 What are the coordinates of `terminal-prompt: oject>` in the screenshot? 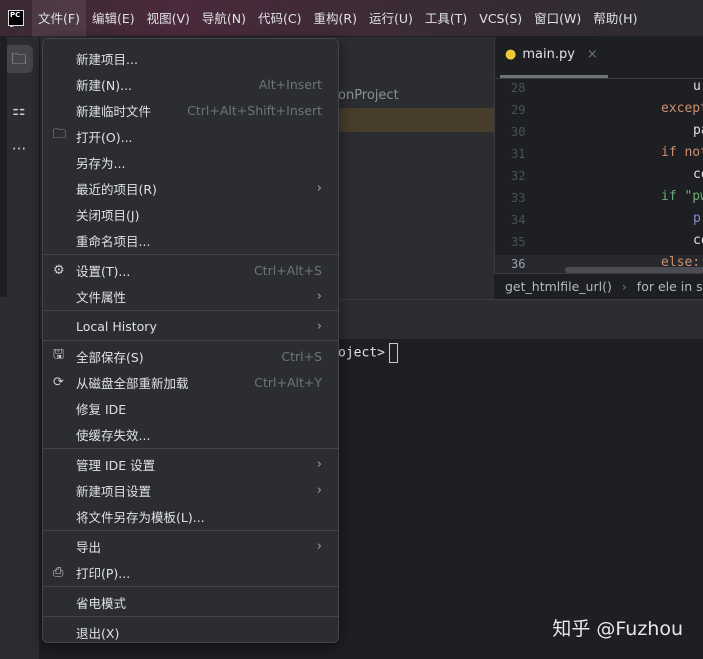 It's located at (368, 353).